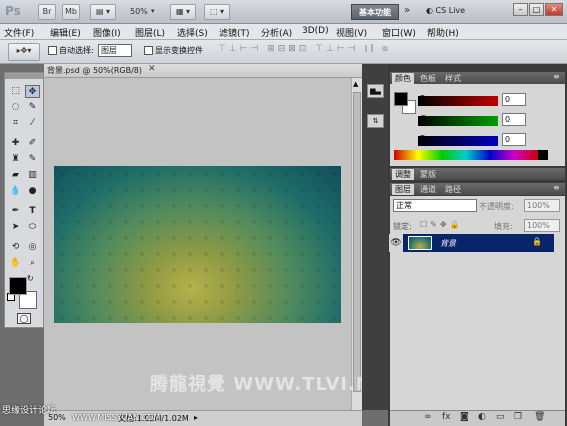 Image resolution: width=567 pixels, height=426 pixels. What do you see at coordinates (15, 159) in the screenshot?
I see `clone-stamp-tool-icon: ♜` at bounding box center [15, 159].